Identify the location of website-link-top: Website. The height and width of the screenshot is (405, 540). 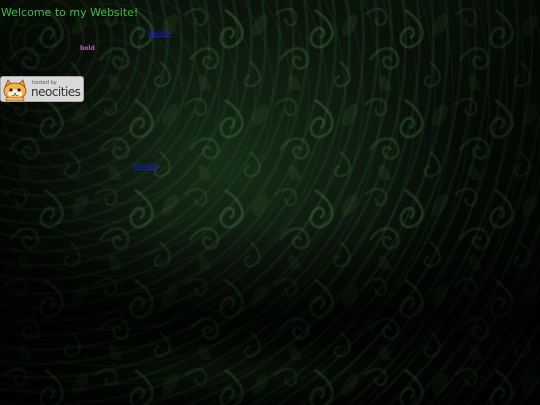
(160, 33).